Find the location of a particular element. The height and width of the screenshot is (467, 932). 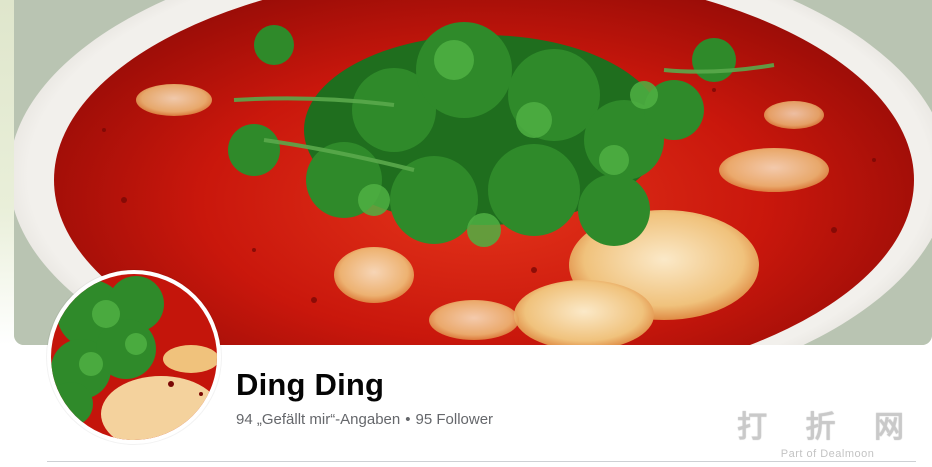

followers-count: 95 Follower is located at coordinates (455, 419).